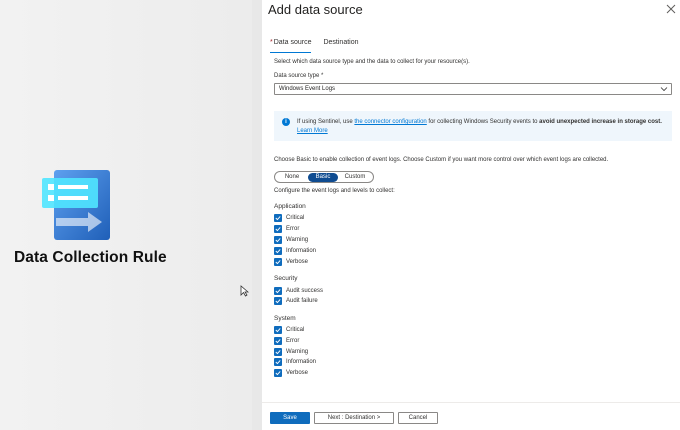  I want to click on field-label-text: Data source type, so click(297, 76).